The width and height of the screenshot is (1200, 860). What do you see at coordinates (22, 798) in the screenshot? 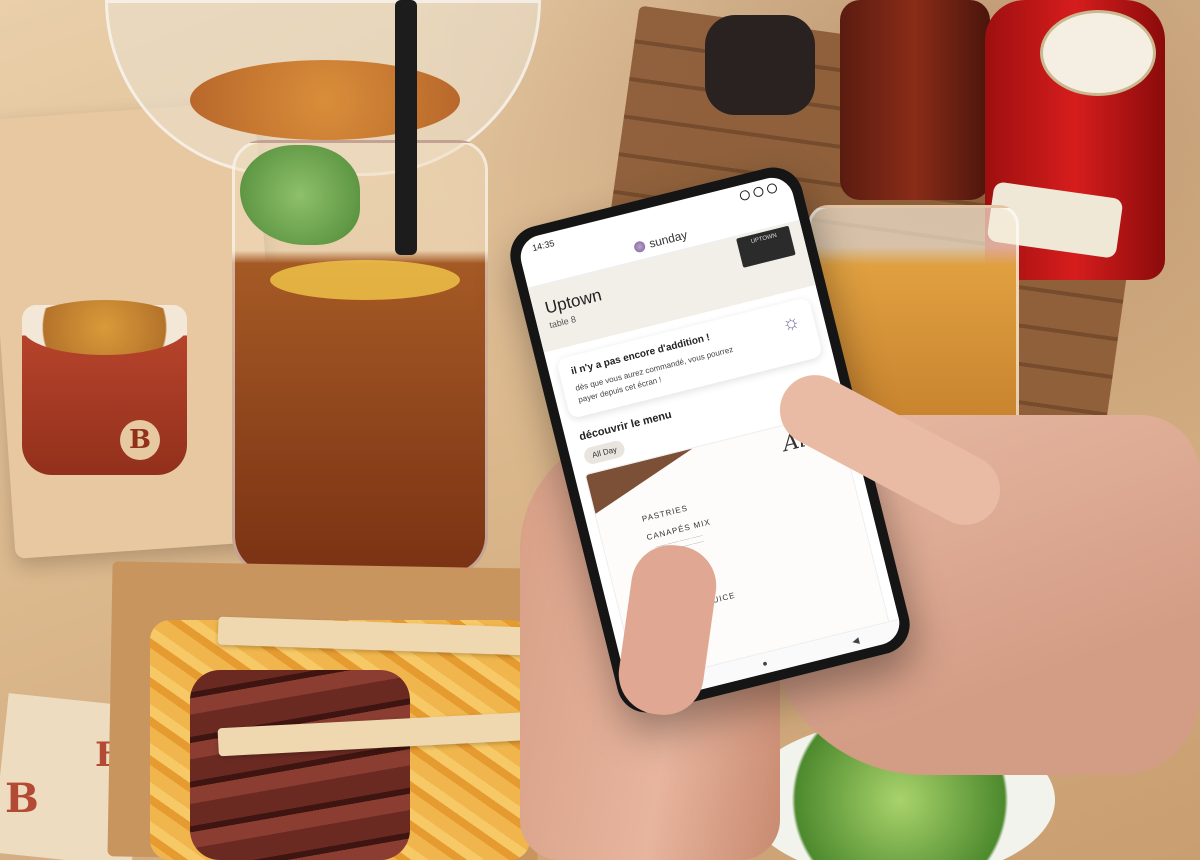
I see `paper-letter: B` at bounding box center [22, 798].